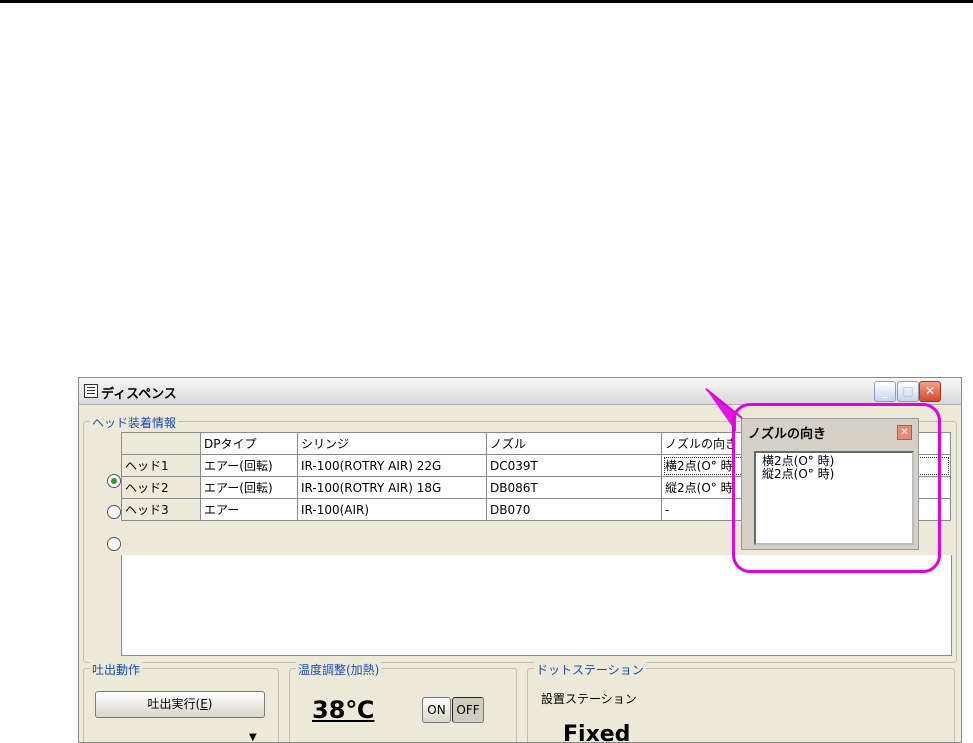 This screenshot has width=973, height=743. What do you see at coordinates (724, 410) in the screenshot?
I see `callout-pointer` at bounding box center [724, 410].